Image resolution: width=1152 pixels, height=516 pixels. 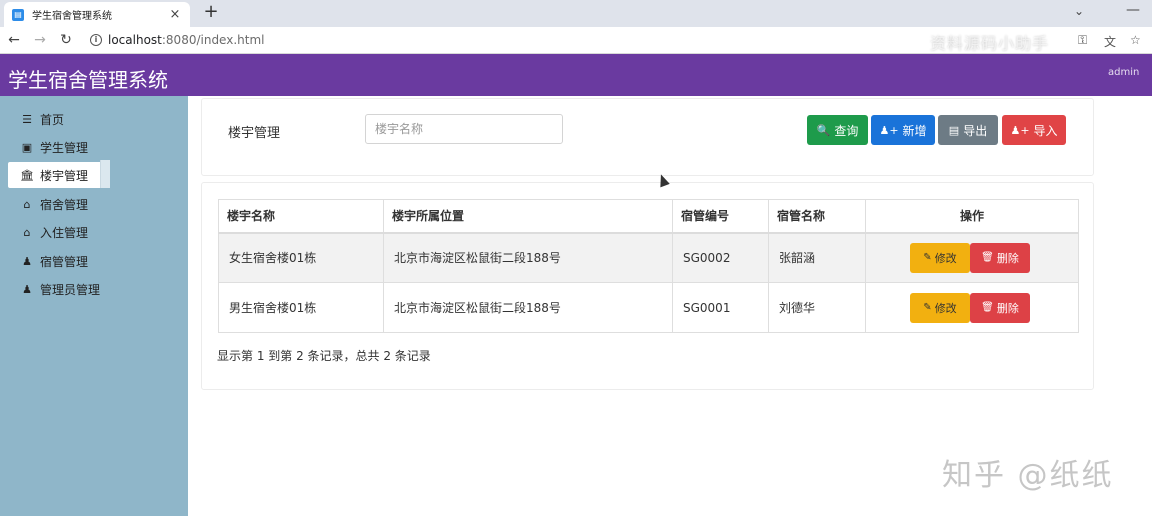 I want to click on table-cell: 刘德华, so click(x=817, y=307).